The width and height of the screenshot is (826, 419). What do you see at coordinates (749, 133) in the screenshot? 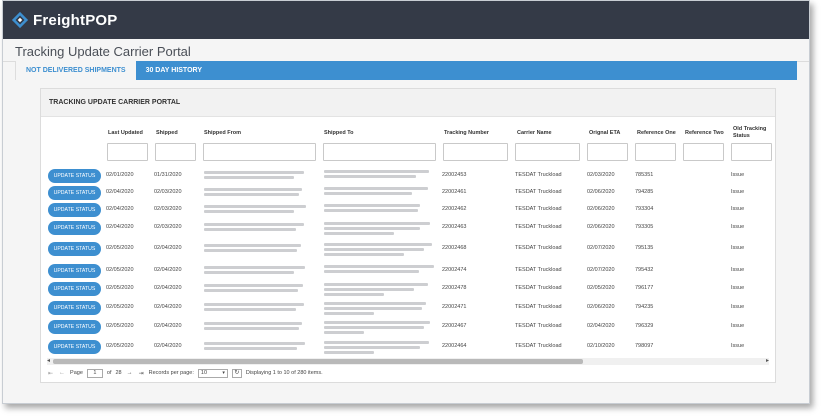
I see `header-old-tracking-status: Old Tracking Status` at bounding box center [749, 133].